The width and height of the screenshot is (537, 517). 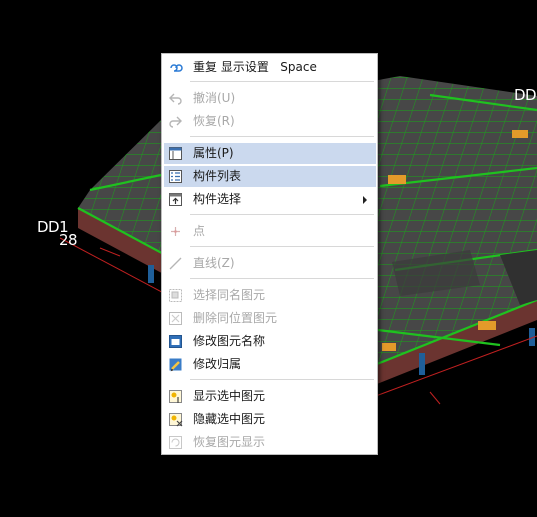 I want to click on menu-item-show-selected: 显示选中图元, so click(x=270, y=396).